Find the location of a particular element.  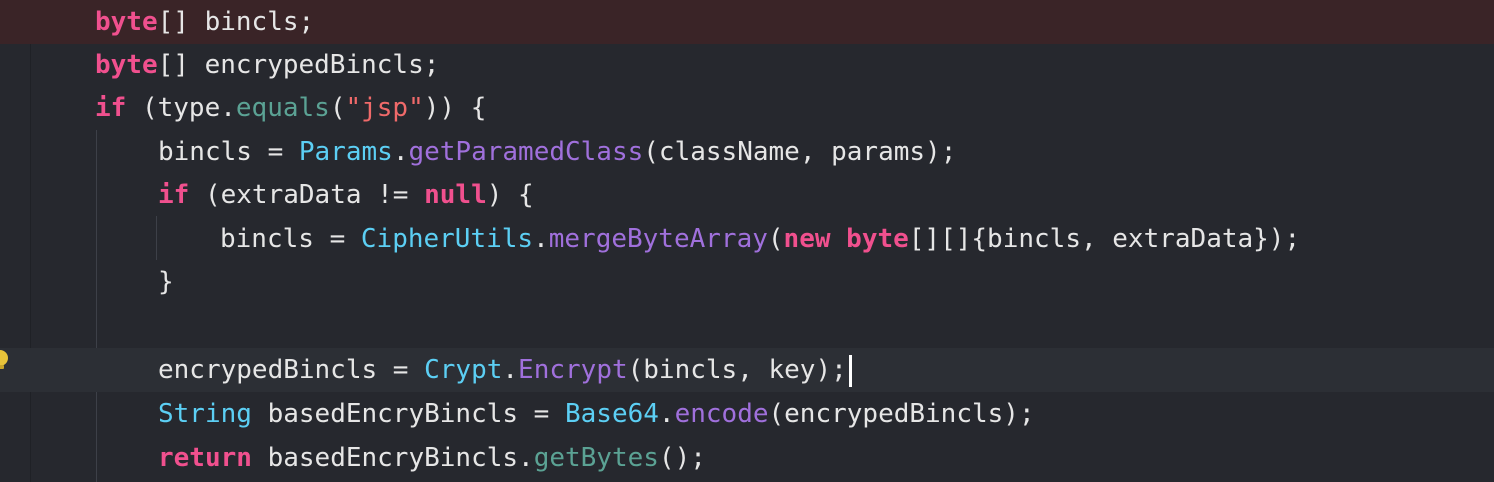

code-token: basedEncryBincls. is located at coordinates (392, 458).